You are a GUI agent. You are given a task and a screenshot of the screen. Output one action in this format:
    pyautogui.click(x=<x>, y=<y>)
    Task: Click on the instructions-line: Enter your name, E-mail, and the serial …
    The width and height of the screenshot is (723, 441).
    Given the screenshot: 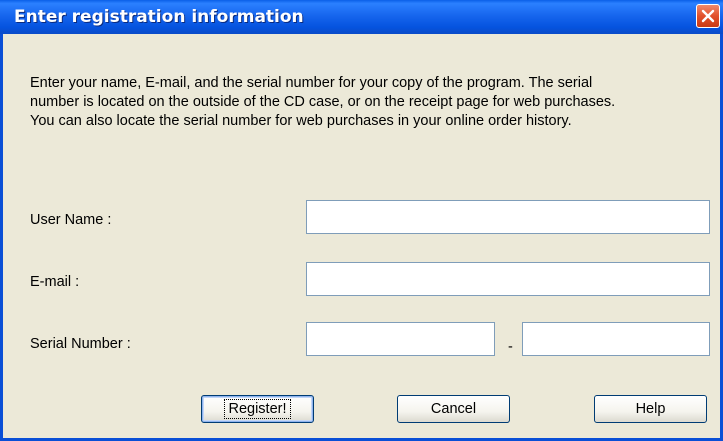 What is the action you would take?
    pyautogui.click(x=311, y=83)
    